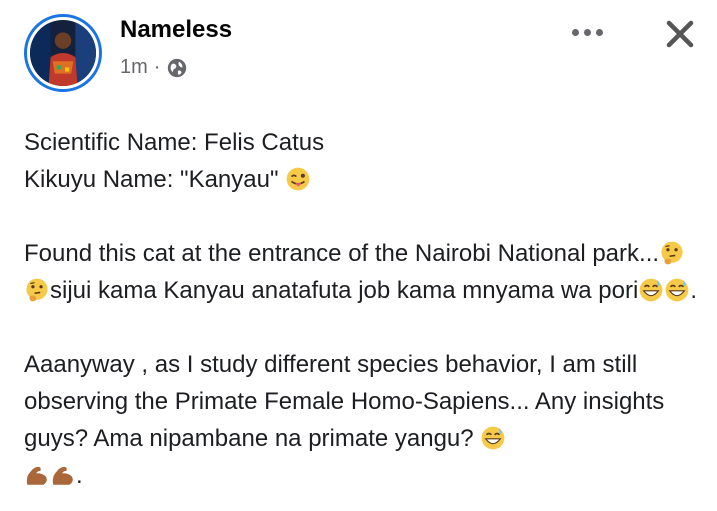  I want to click on profile-photo, so click(63, 53).